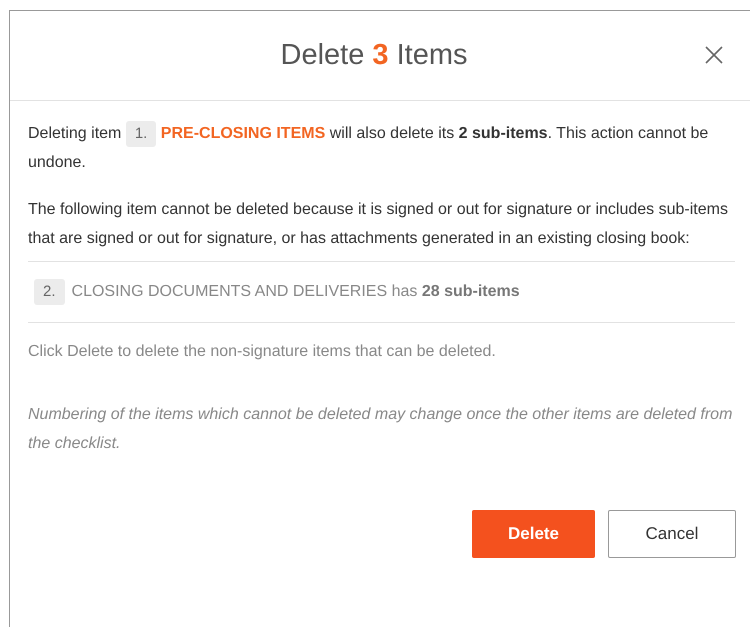 The height and width of the screenshot is (627, 750). Describe the element at coordinates (378, 224) in the screenshot. I see `message-text: The following item cannot be deleted because it is signed or out for signature or includes sub-items that are signed or out for signature, or has attachments generated in an existing closing book:` at that location.